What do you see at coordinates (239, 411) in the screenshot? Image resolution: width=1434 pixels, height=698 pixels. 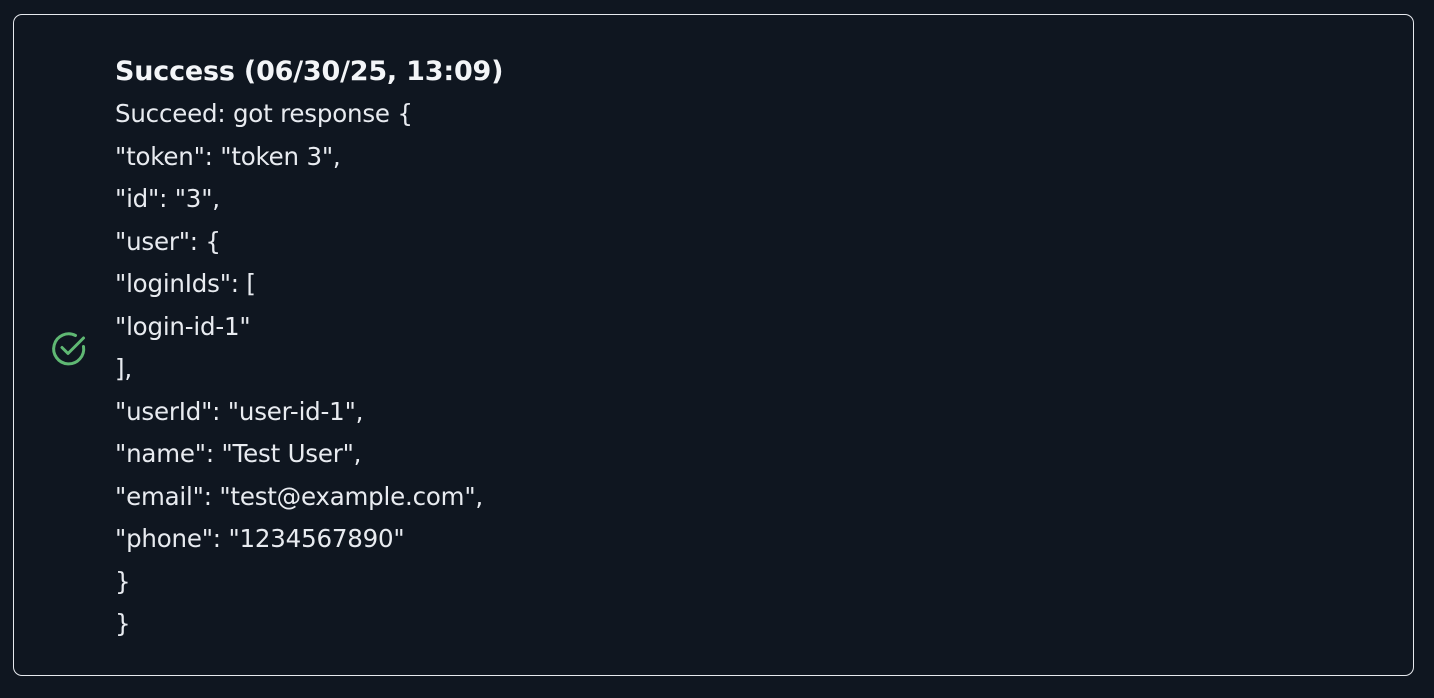 I see `message-line: "userId": "user-id-1",` at bounding box center [239, 411].